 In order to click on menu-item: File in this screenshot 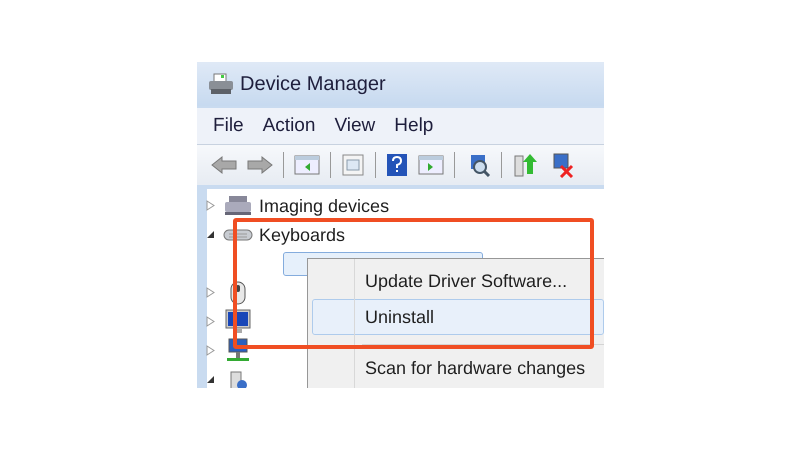, I will do `click(228, 126)`.